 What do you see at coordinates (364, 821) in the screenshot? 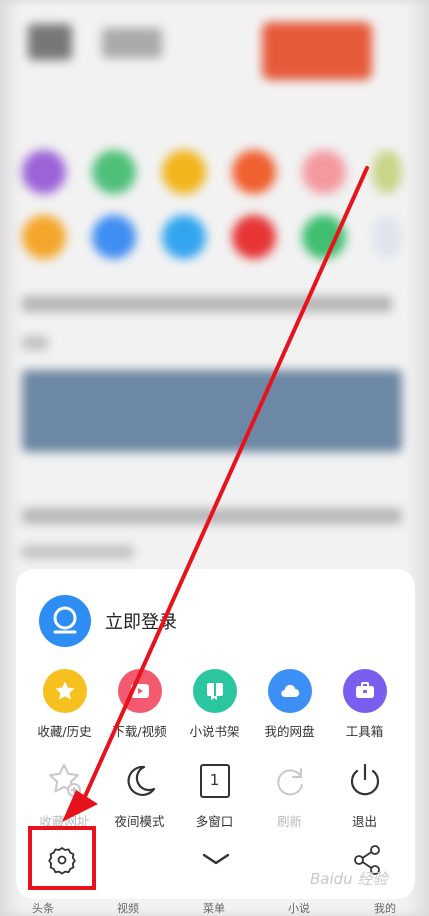
I see `exit-label: 退出` at bounding box center [364, 821].